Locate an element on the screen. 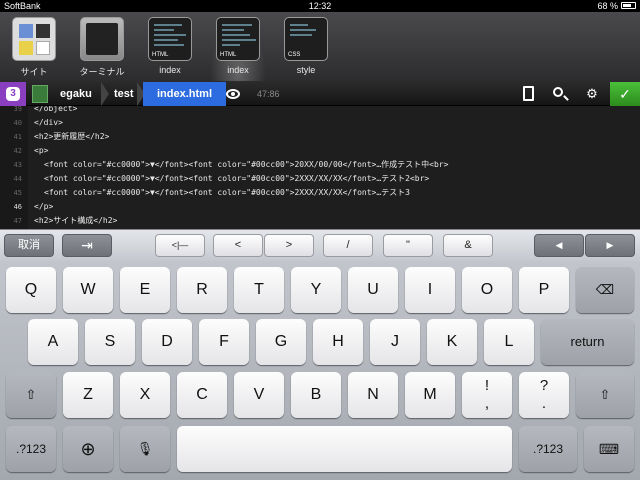 The image size is (640, 480). backspace-key: ⌫ is located at coordinates (605, 290).